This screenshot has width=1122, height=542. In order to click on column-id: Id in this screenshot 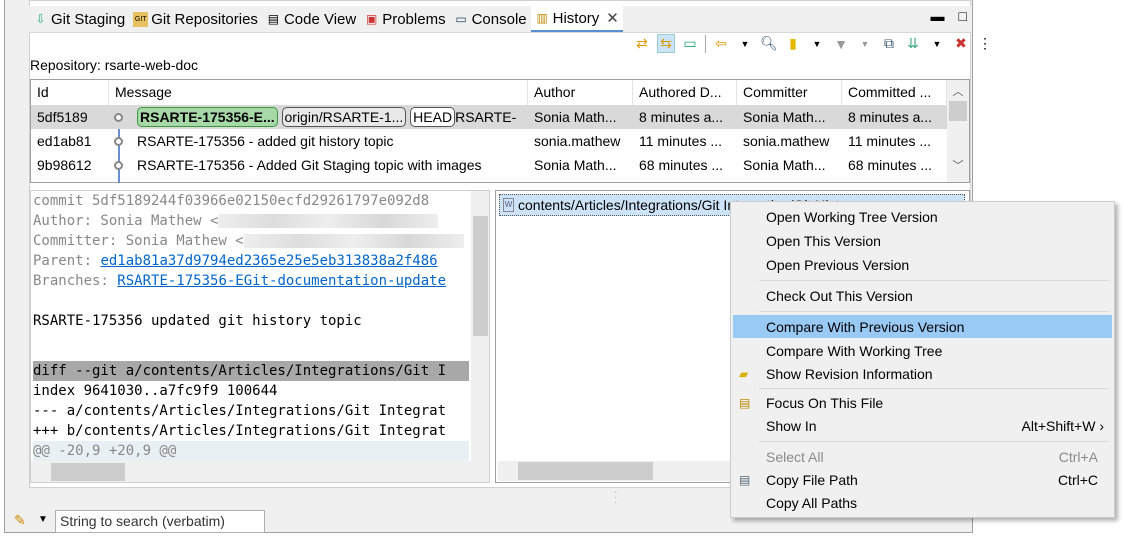, I will do `click(70, 92)`.